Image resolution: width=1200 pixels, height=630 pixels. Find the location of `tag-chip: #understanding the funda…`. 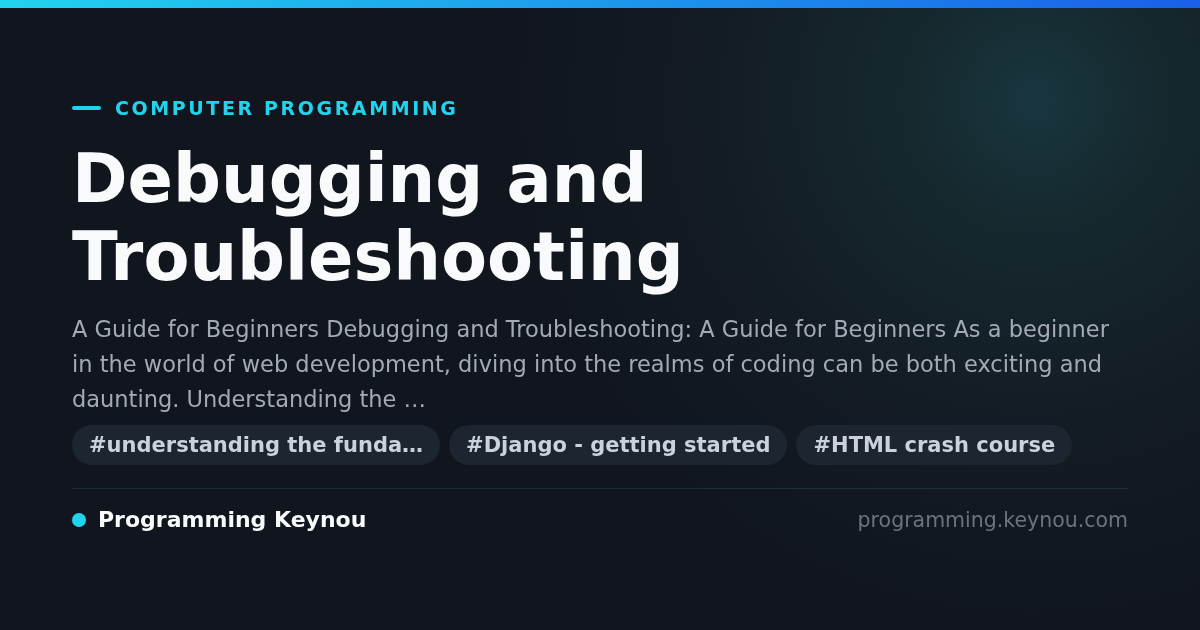

tag-chip: #understanding the funda… is located at coordinates (256, 445).